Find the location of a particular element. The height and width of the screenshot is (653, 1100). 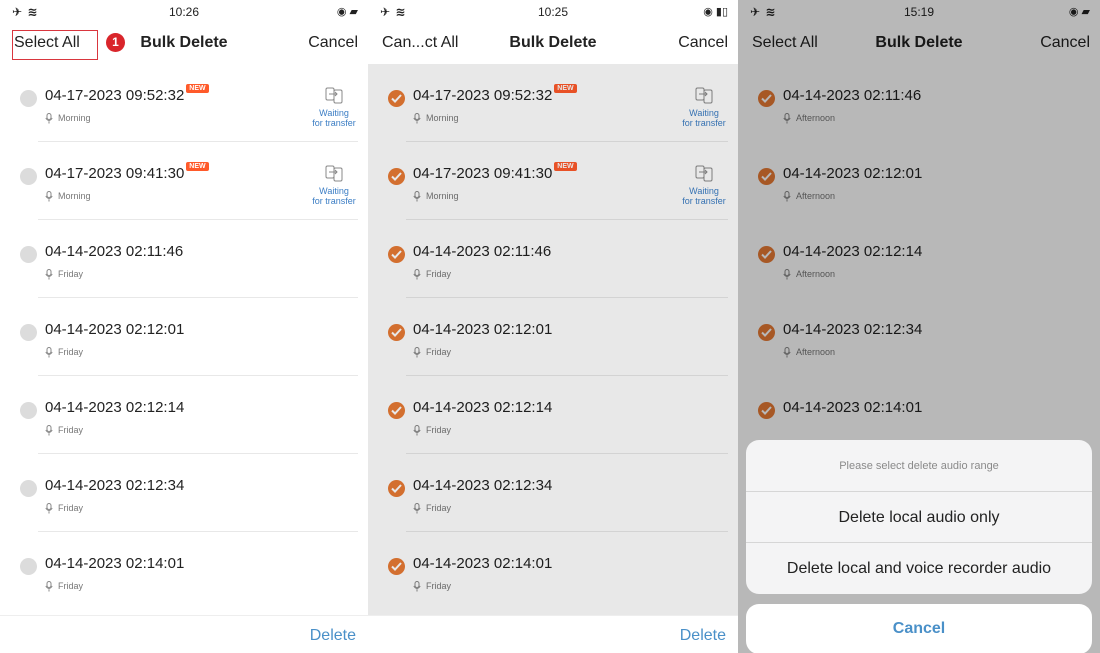

recording-datetime: 04-14-2023 02:11:46 is located at coordinates (114, 251).